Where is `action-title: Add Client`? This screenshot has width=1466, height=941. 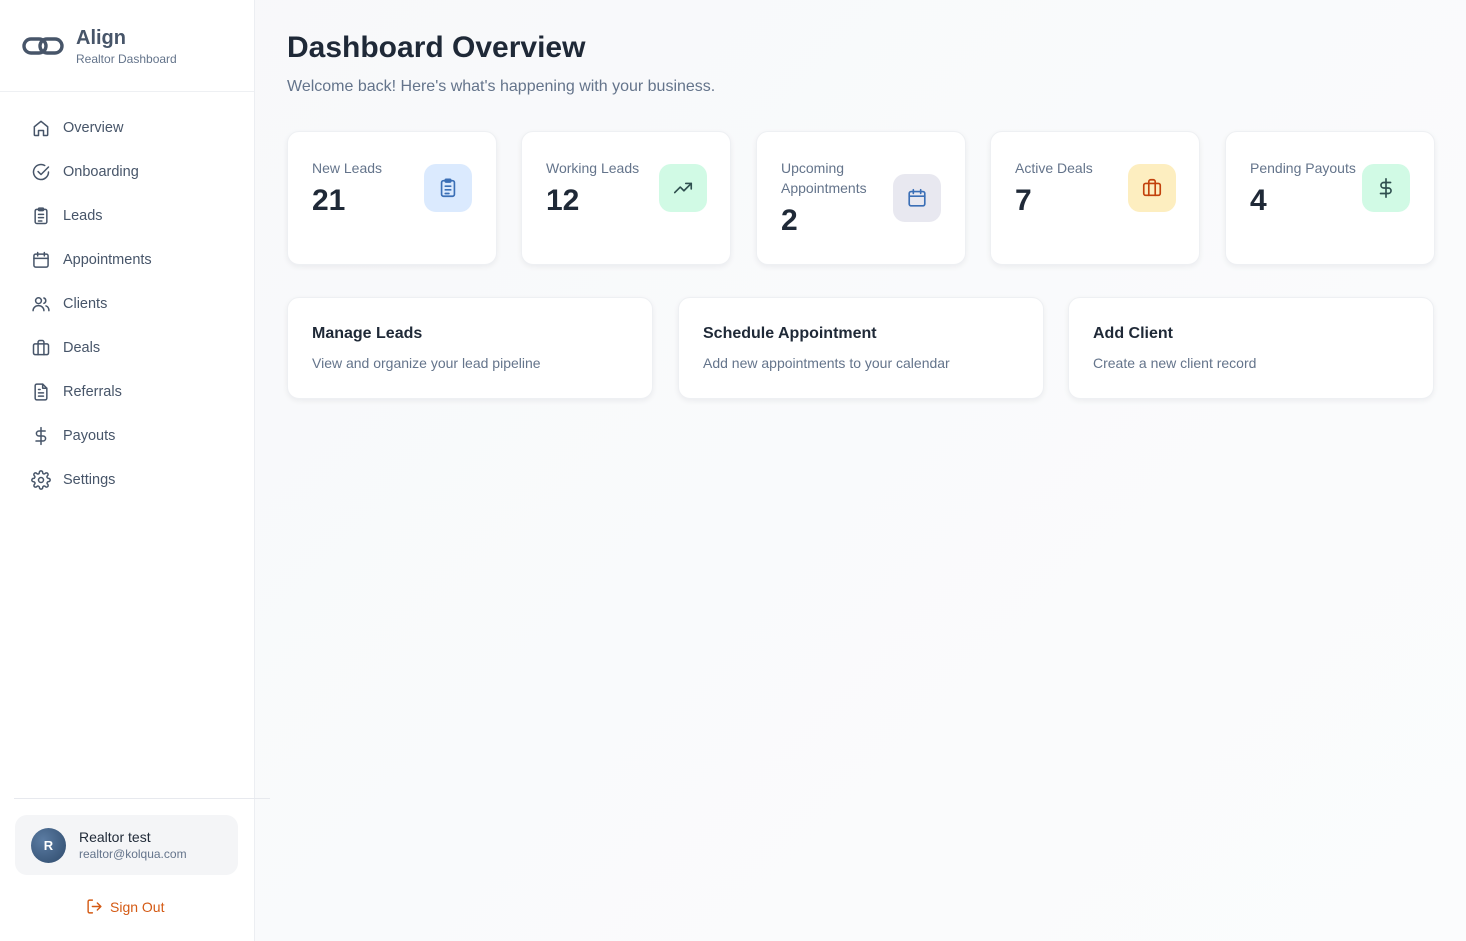
action-title: Add Client is located at coordinates (1133, 333).